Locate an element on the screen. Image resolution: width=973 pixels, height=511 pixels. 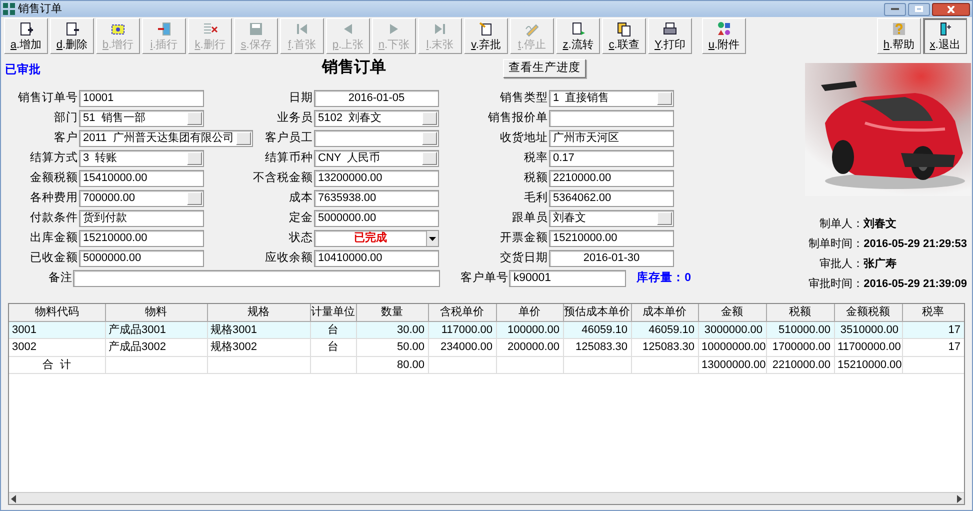
info-value: 张广寿 is located at coordinates (880, 264).